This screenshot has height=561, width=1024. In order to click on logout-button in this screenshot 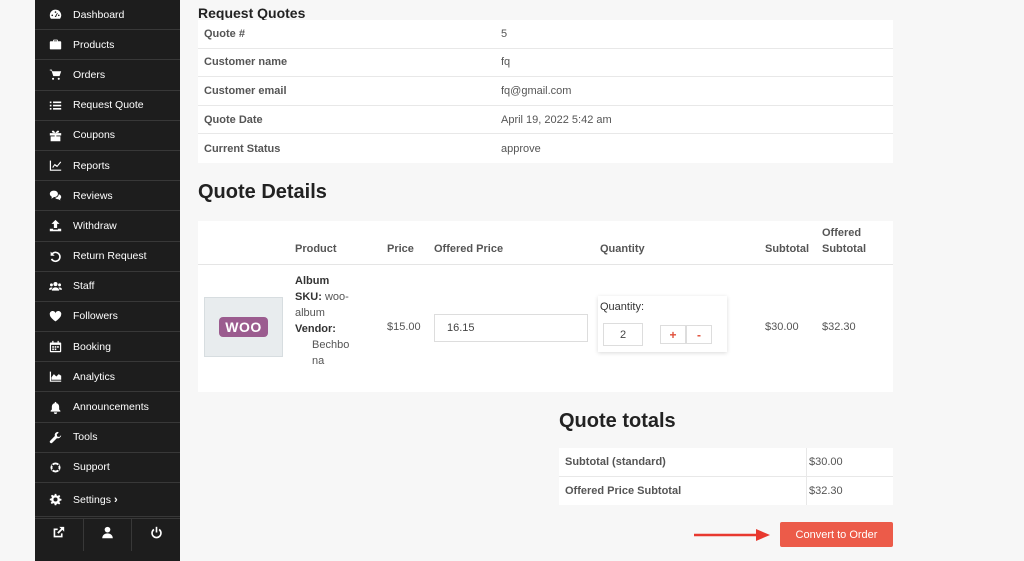, I will do `click(156, 535)`.